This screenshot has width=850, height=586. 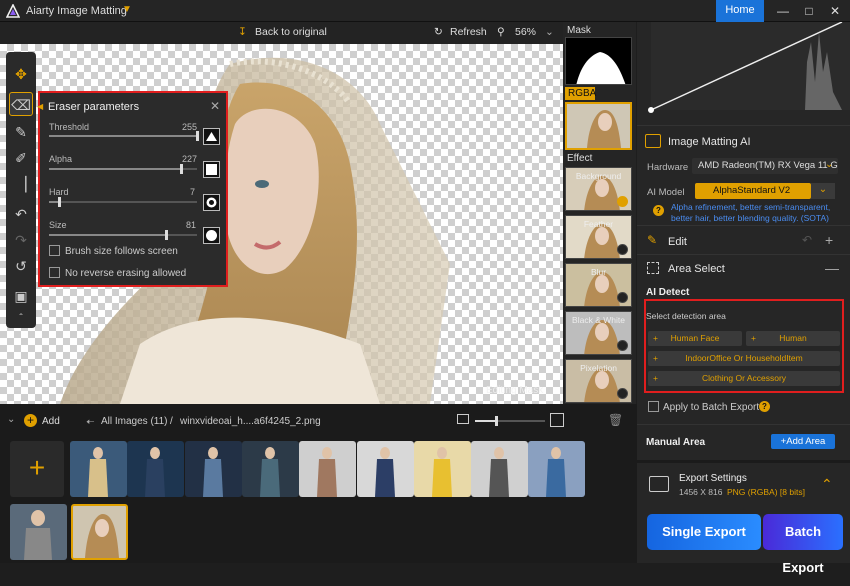 I want to click on effect-thumbnail: Background, so click(x=598, y=189).